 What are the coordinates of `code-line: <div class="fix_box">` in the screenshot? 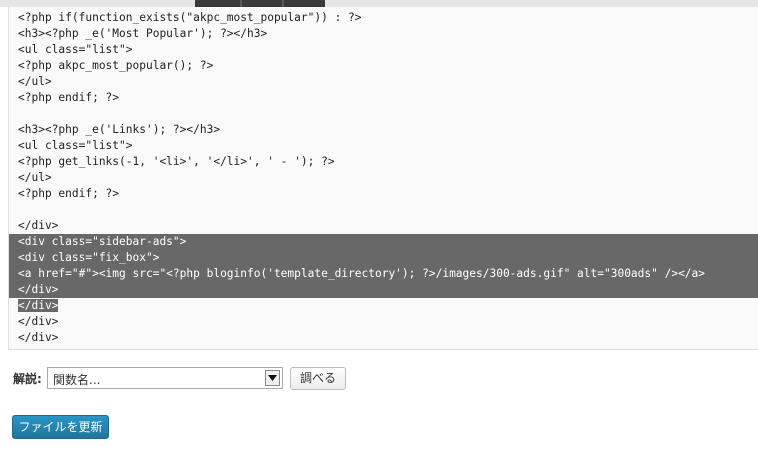 It's located at (383, 258).